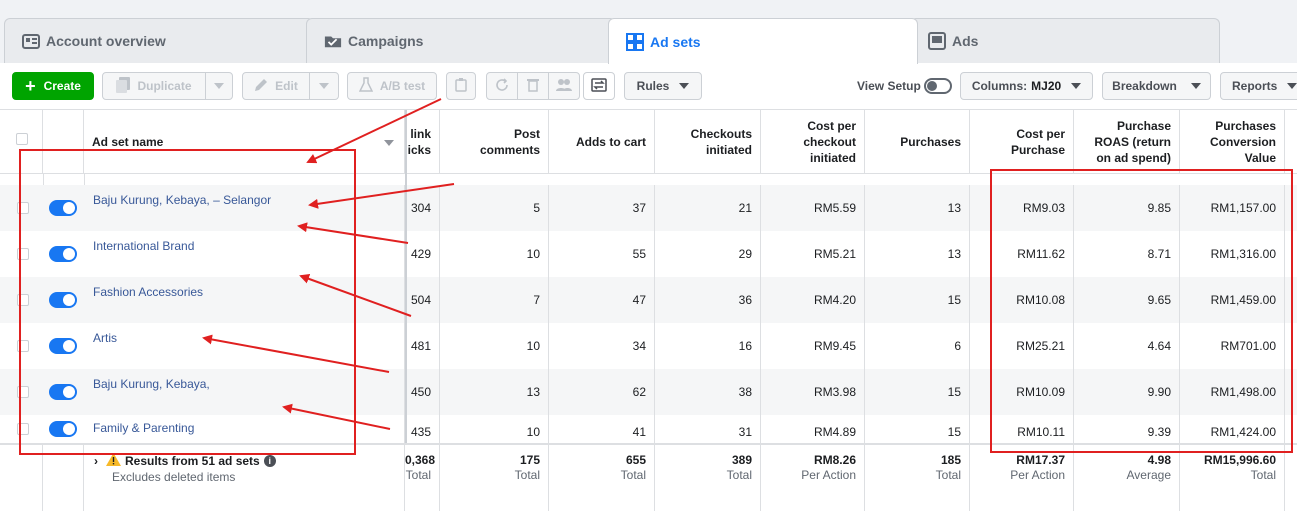  Describe the element at coordinates (708, 142) in the screenshot. I see `header-checkouts-initiated: Checkouts initiated` at that location.